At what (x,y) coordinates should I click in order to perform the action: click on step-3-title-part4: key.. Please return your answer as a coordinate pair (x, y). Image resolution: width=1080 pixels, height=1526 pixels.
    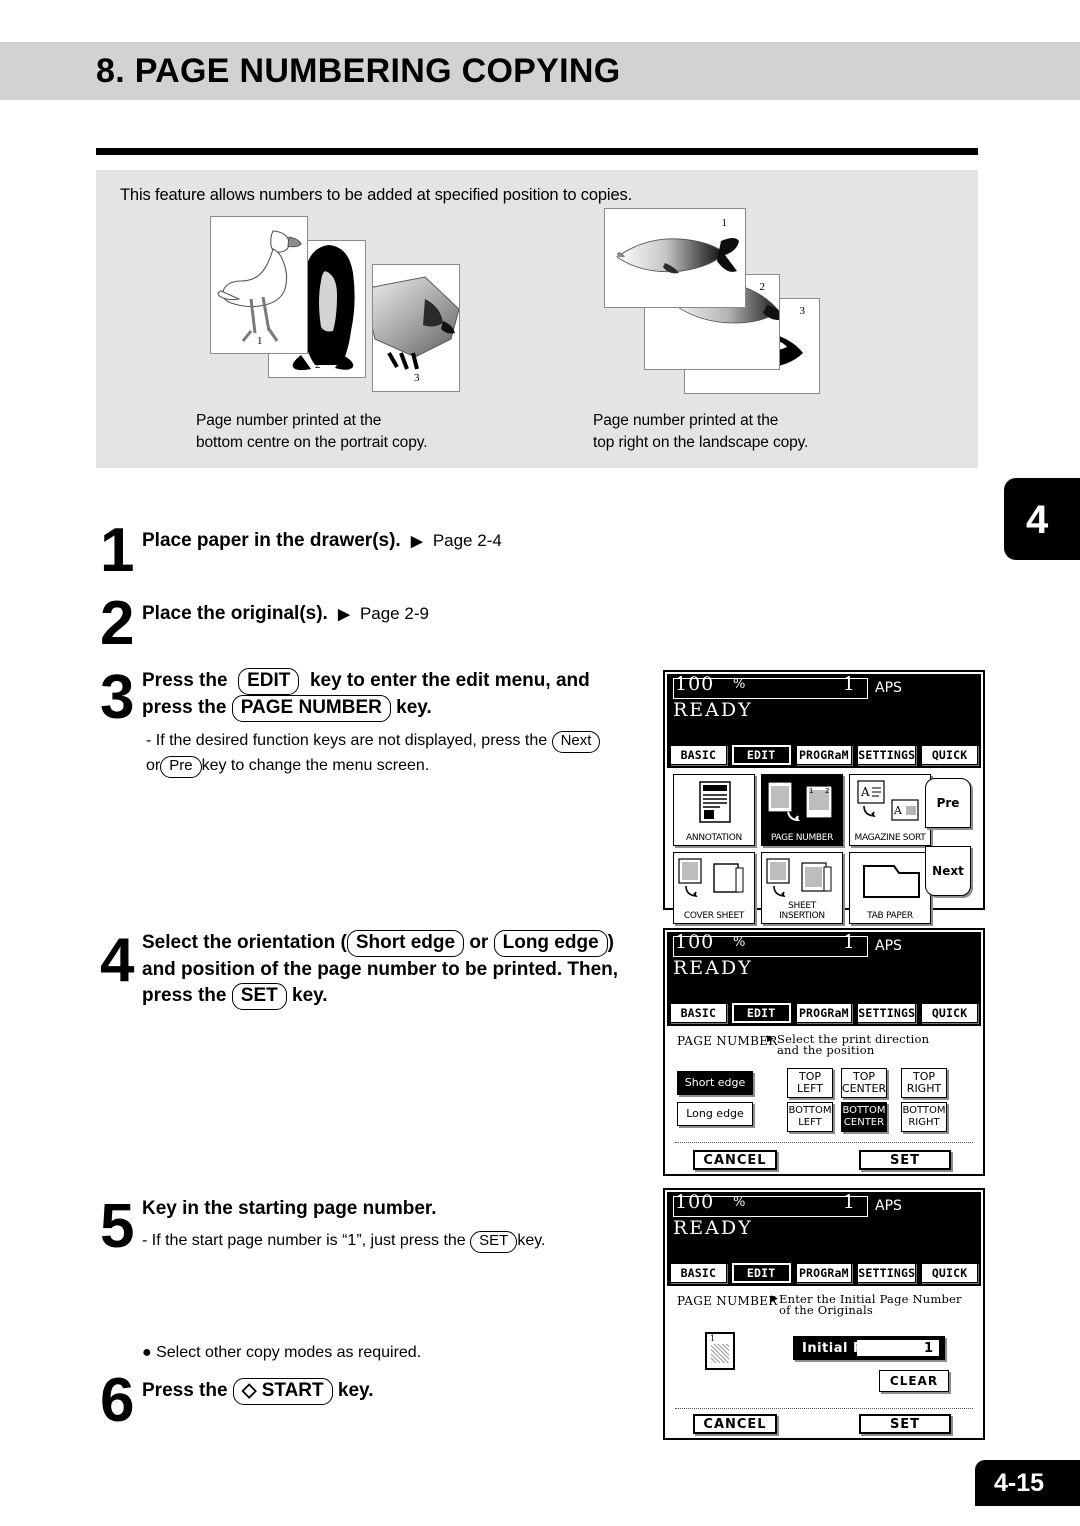
    Looking at the image, I should click on (414, 707).